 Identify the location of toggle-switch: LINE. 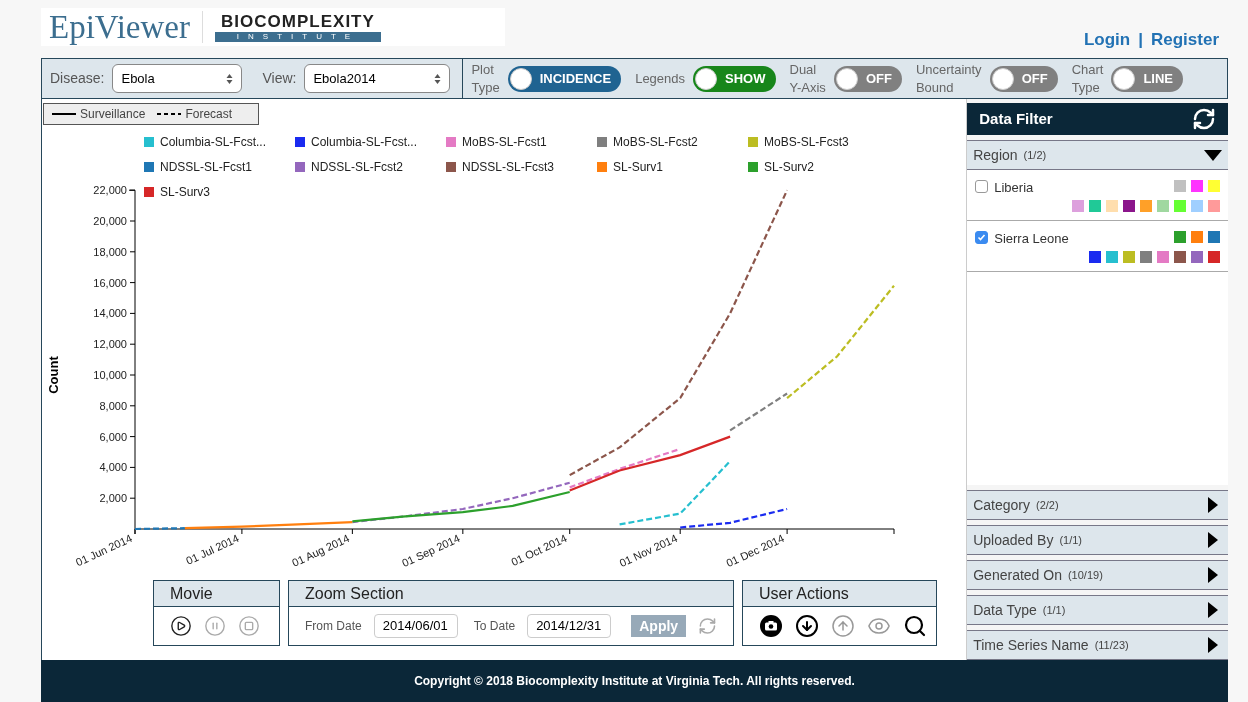
(1147, 78).